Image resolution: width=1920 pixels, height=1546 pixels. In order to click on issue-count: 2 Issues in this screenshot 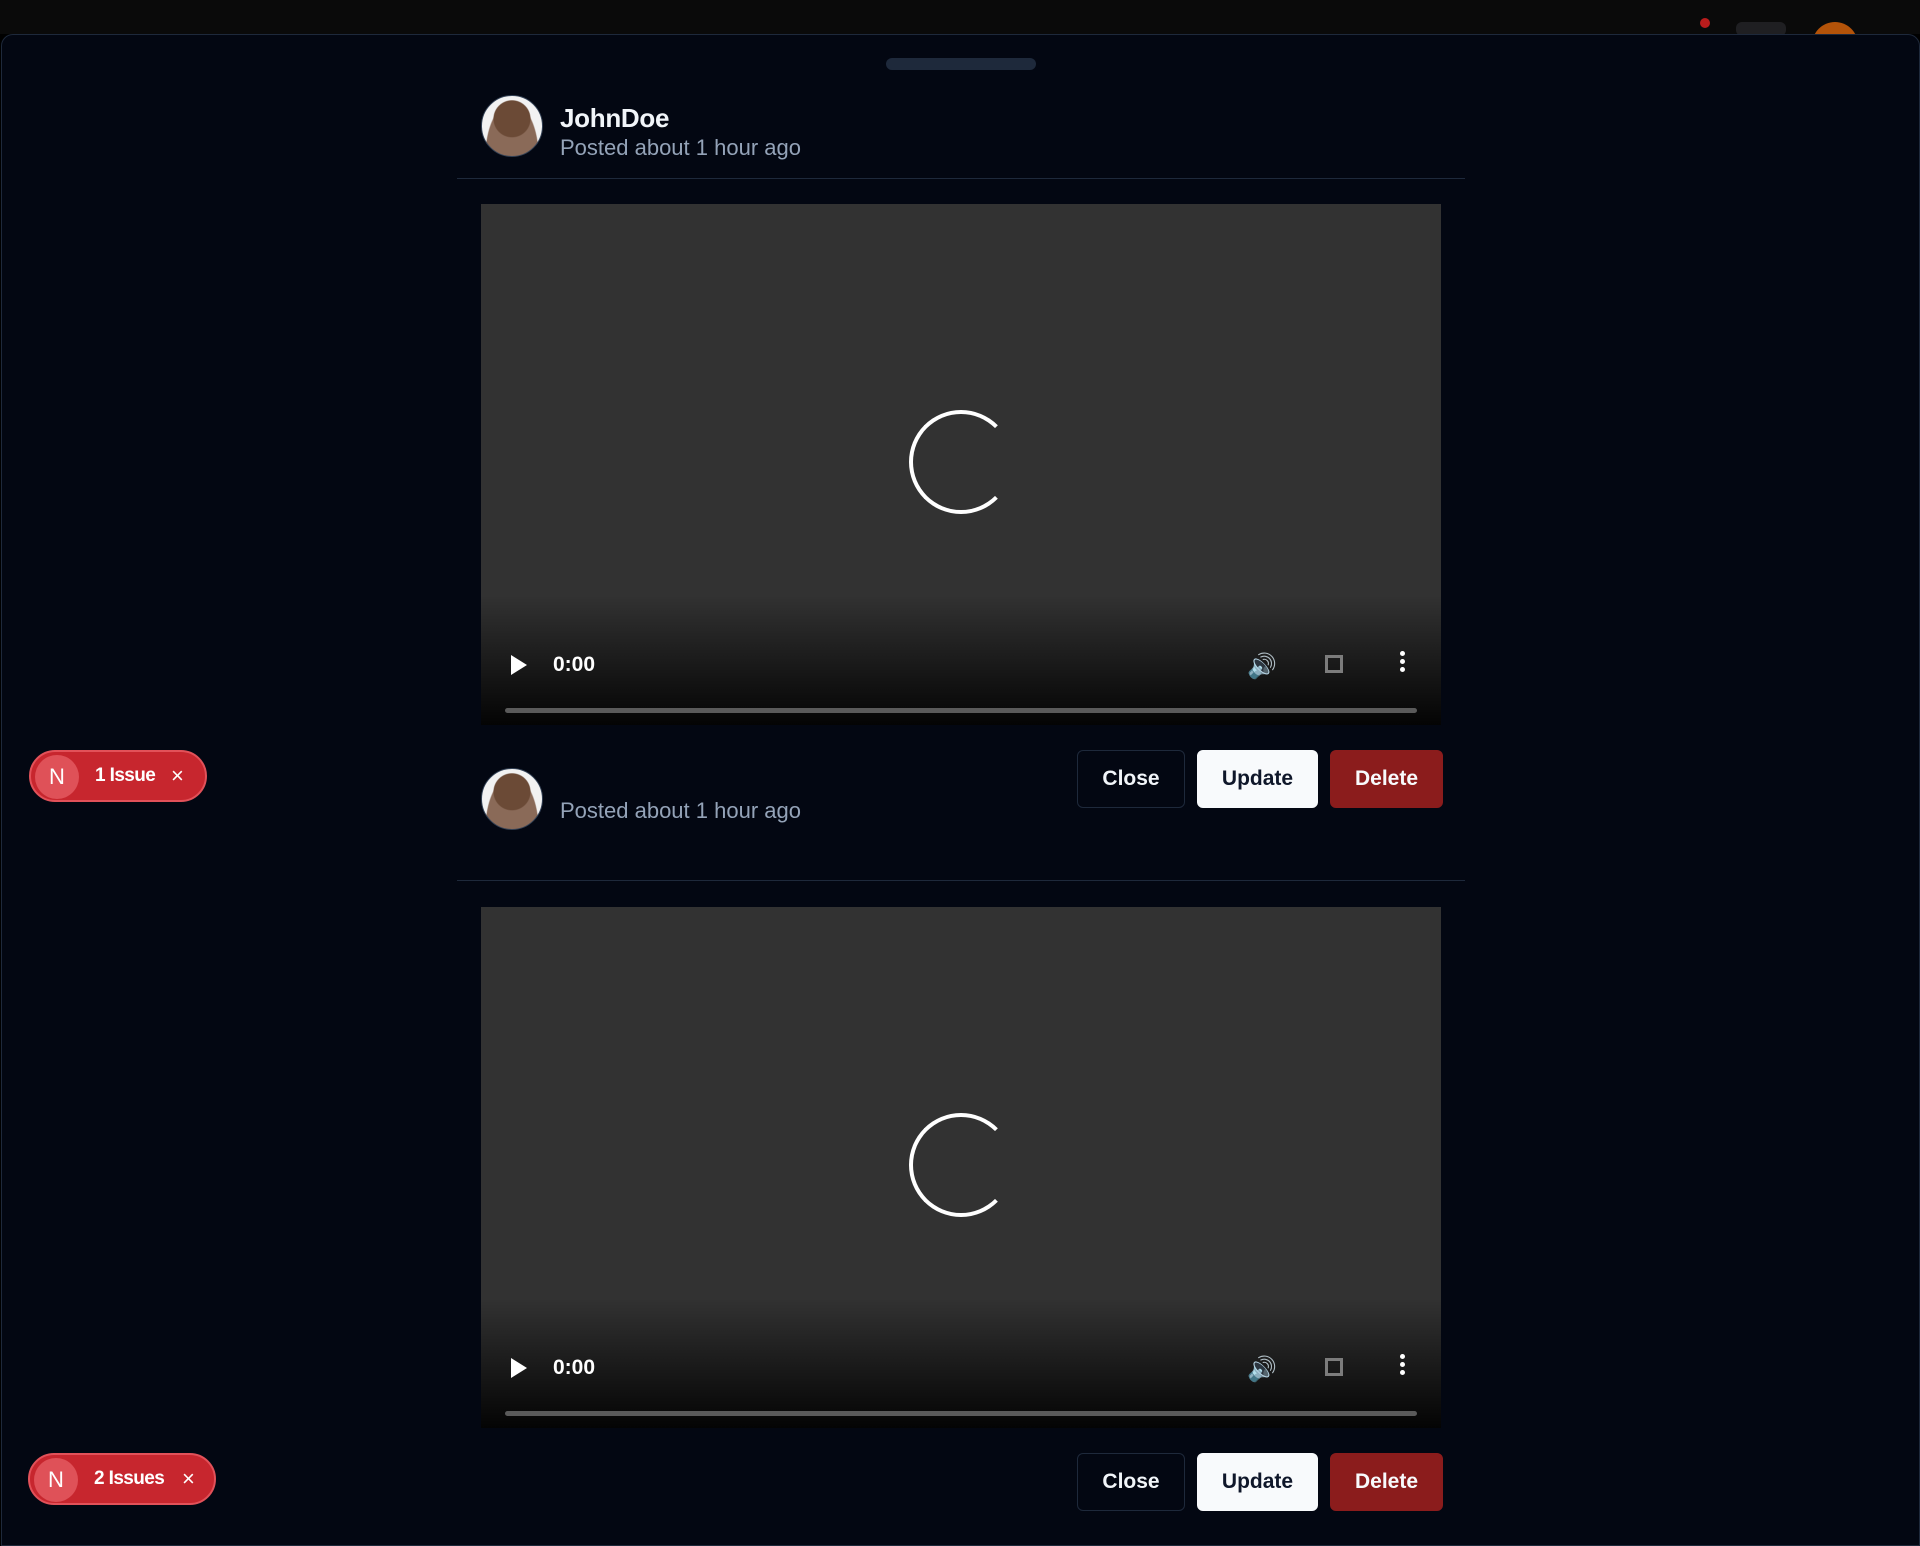, I will do `click(129, 1479)`.